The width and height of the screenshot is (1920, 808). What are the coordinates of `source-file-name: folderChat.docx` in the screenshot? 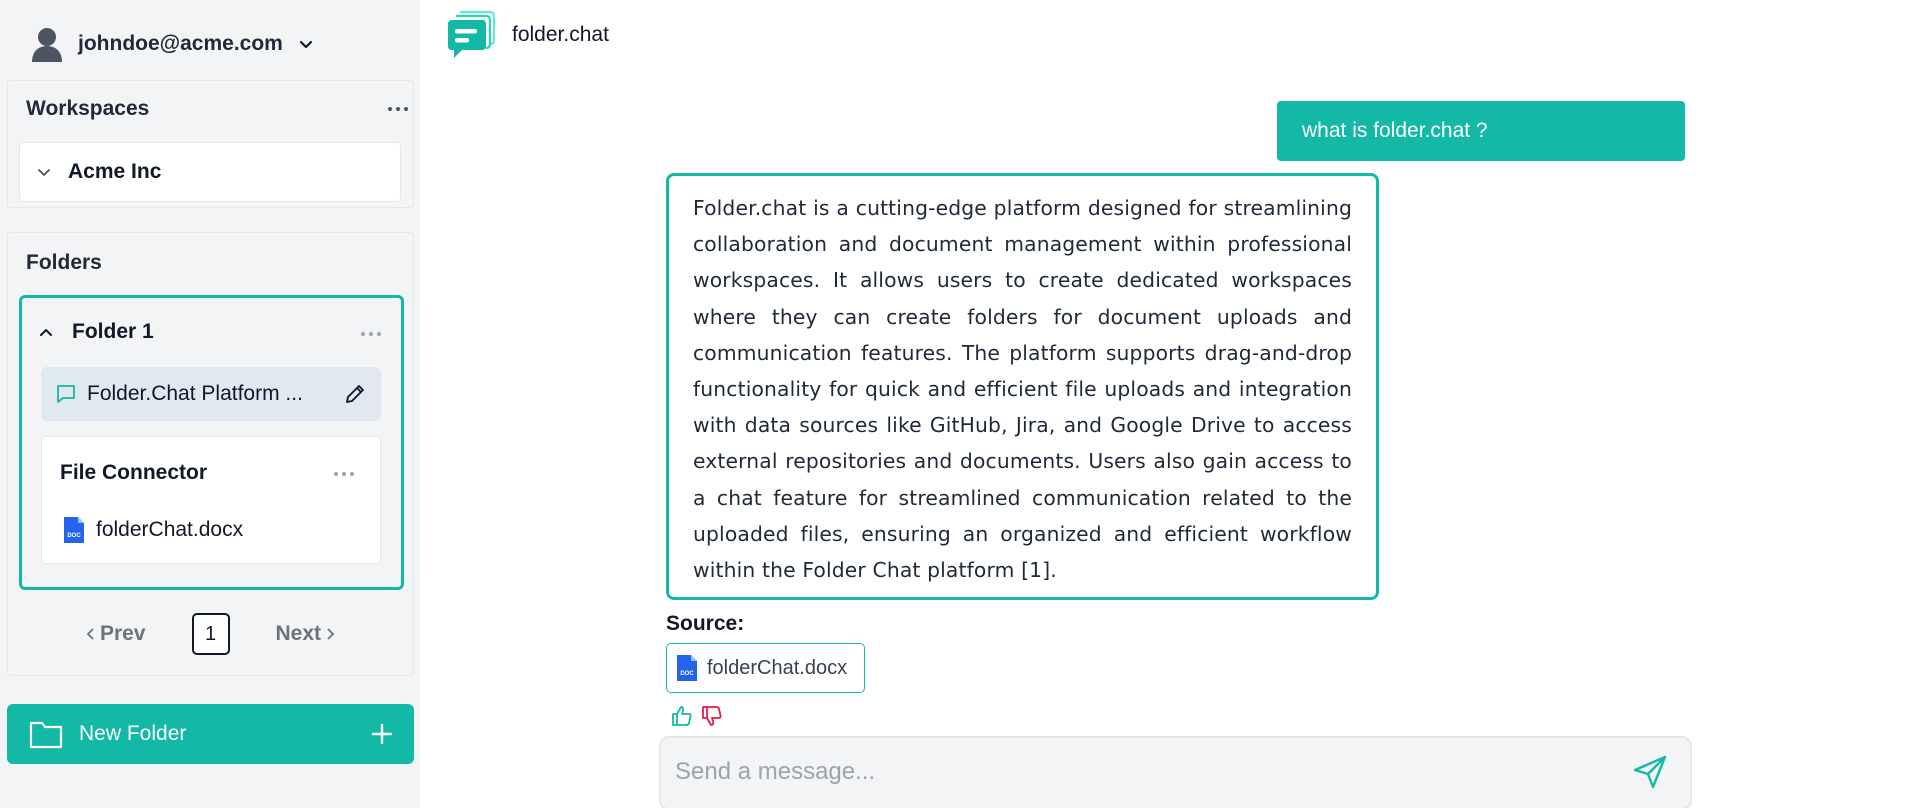 It's located at (777, 667).